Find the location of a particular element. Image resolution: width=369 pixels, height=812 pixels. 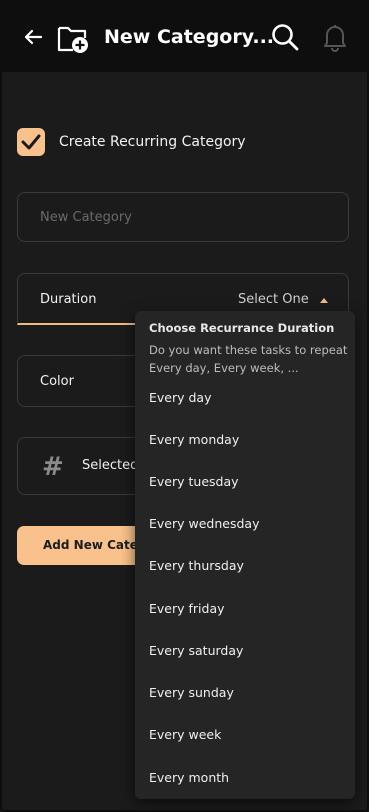

dropdown-option: Every friday is located at coordinates (187, 608).